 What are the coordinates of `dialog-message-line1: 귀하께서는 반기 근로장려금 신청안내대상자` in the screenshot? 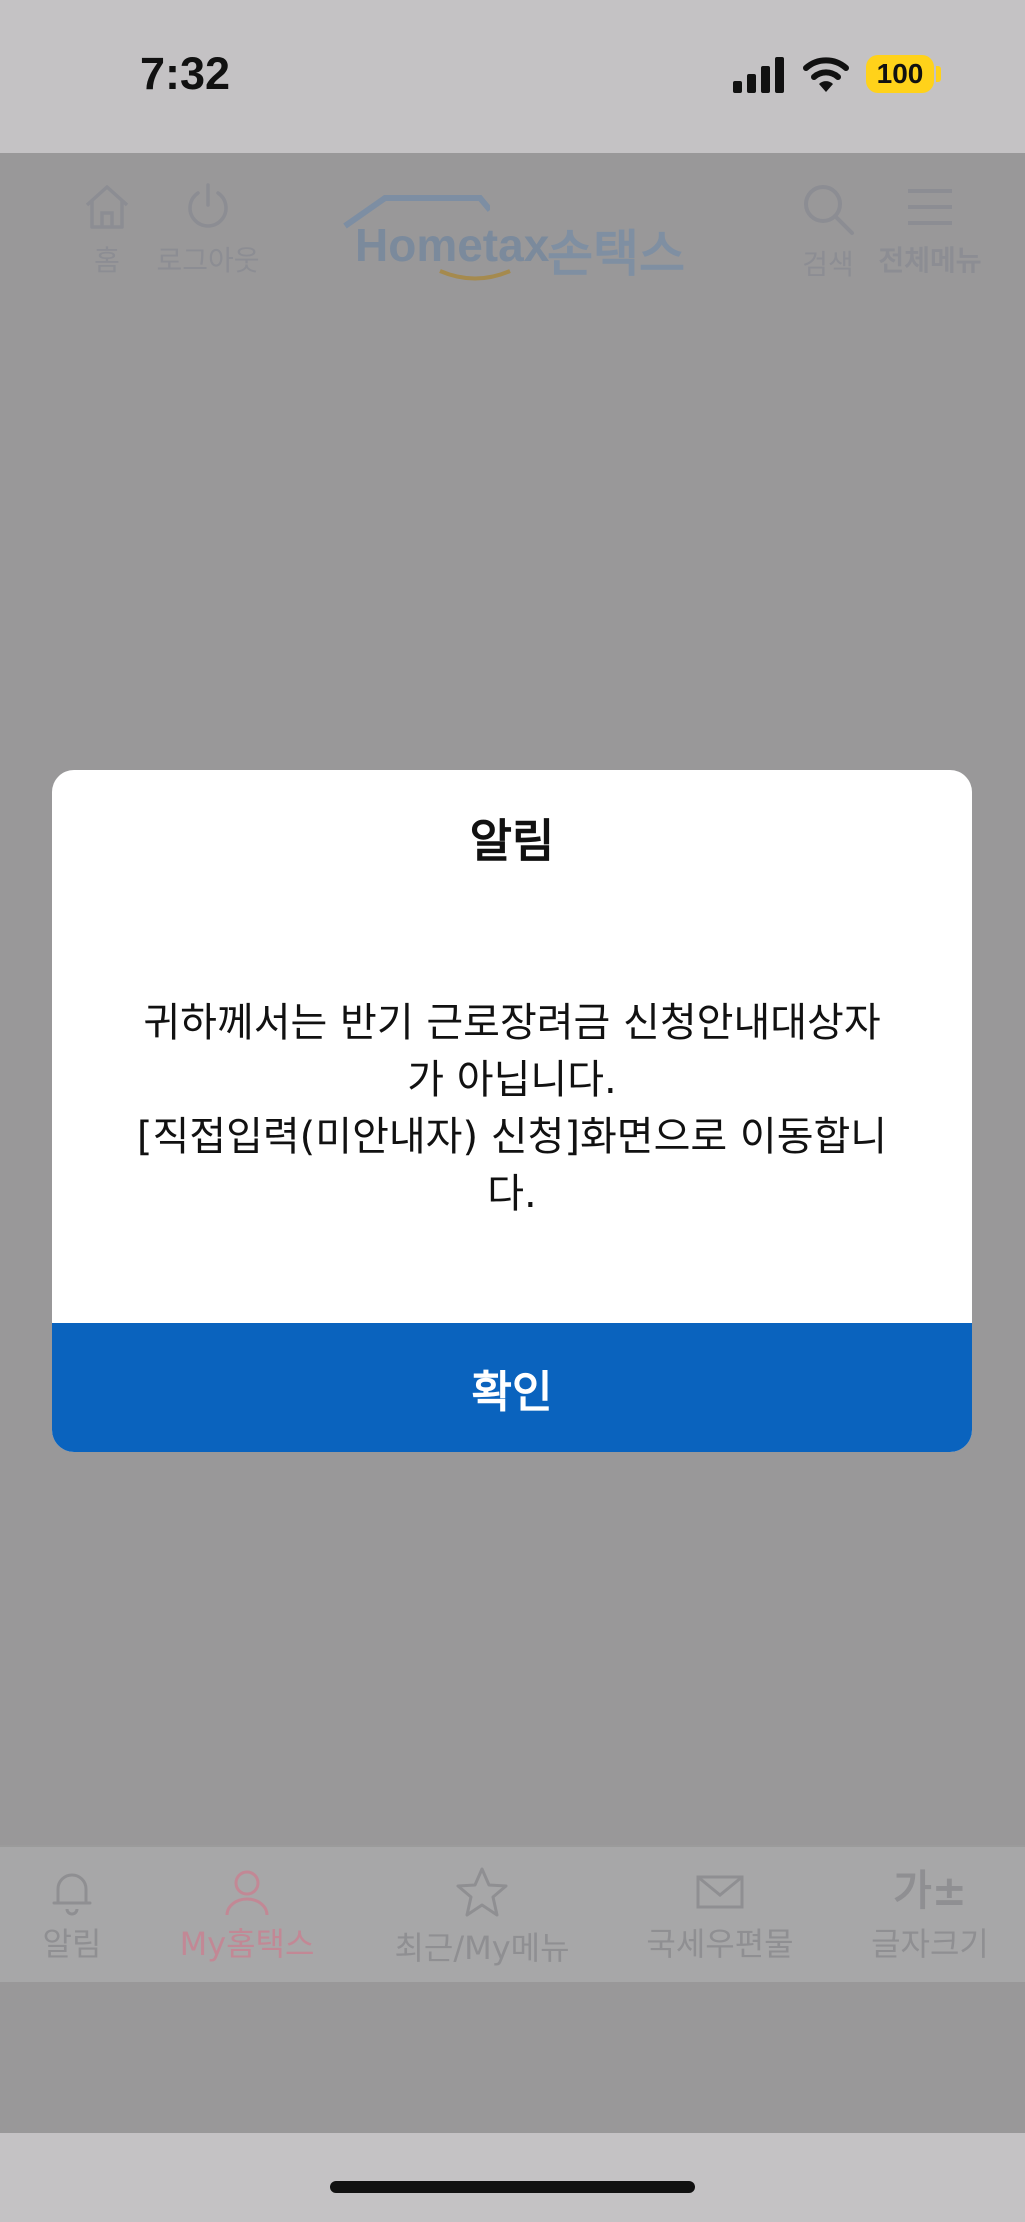 It's located at (512, 1023).